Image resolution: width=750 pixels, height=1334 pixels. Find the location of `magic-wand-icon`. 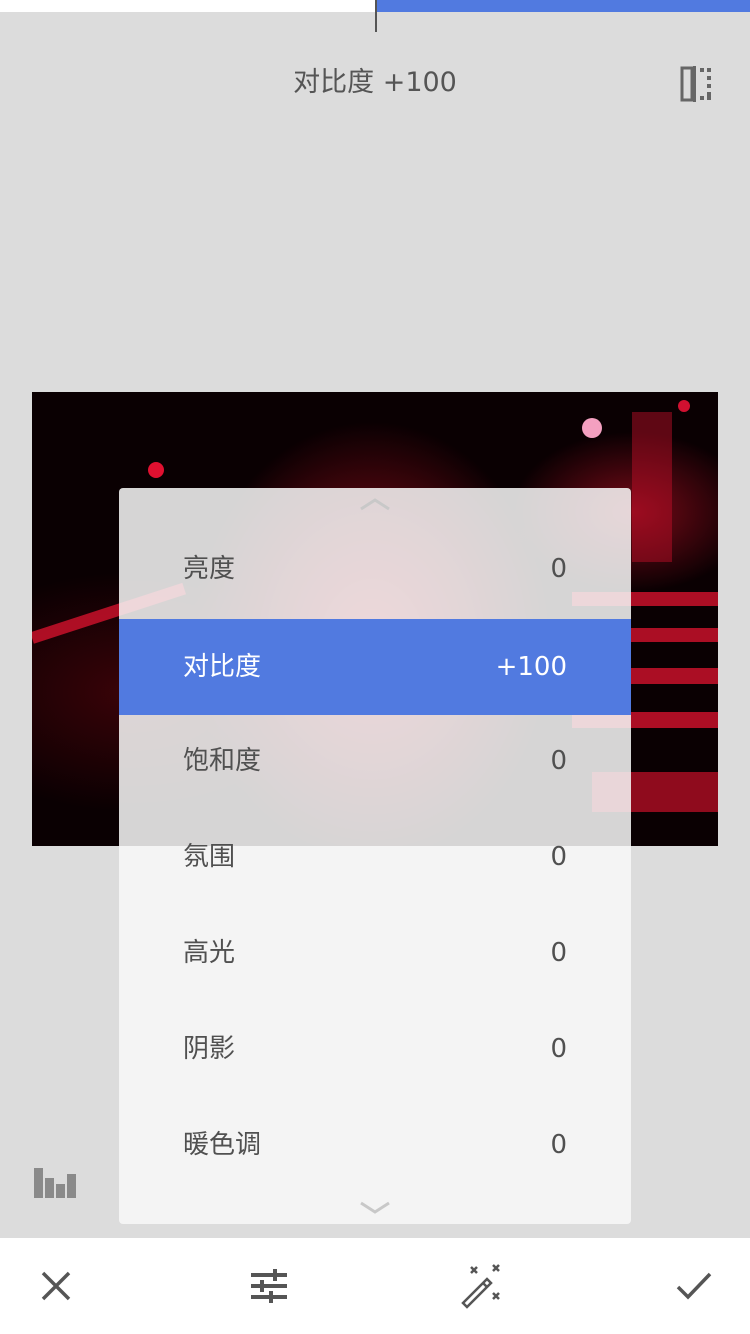

magic-wand-icon is located at coordinates (480, 1286).